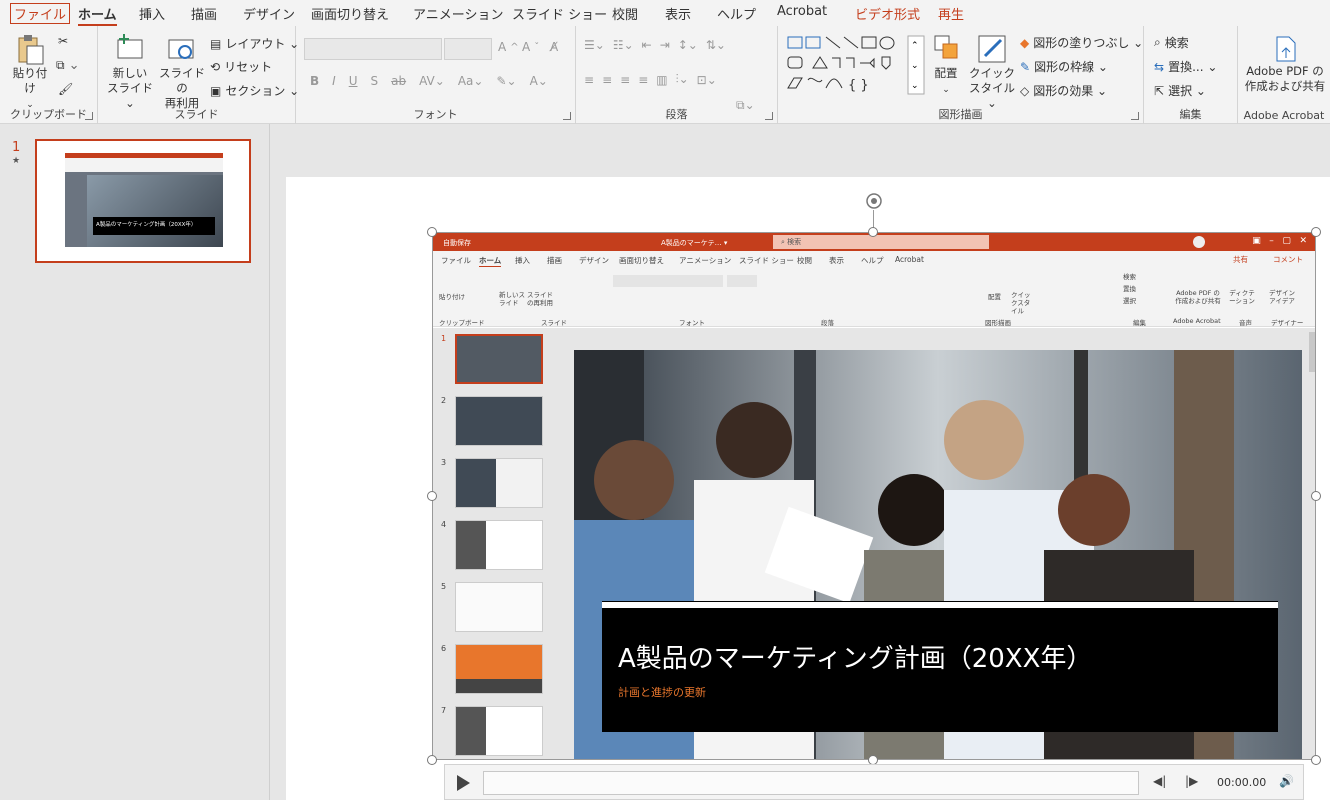  I want to click on resize-handle-n, so click(873, 232).